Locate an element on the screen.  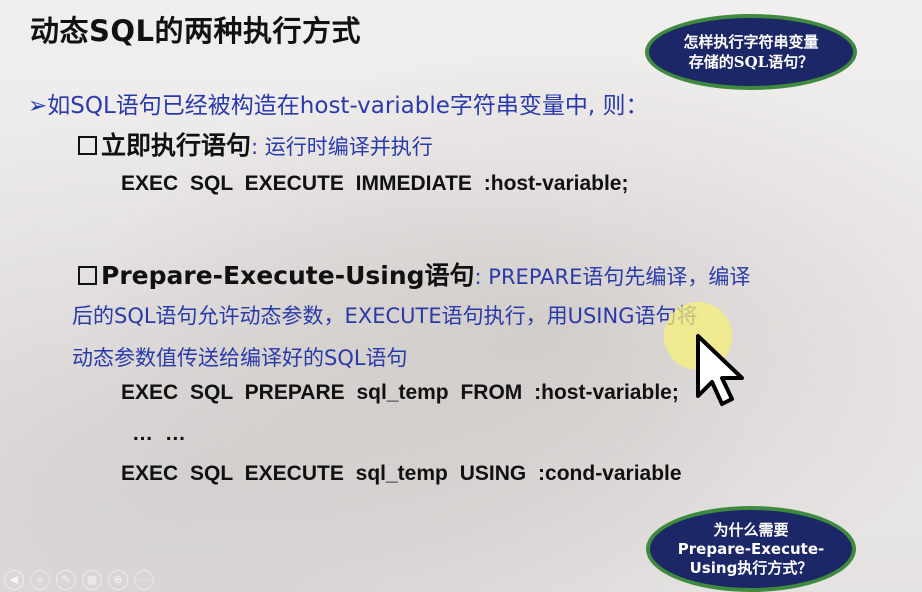
item1-heading: 立即执行语句 is located at coordinates (176, 145).